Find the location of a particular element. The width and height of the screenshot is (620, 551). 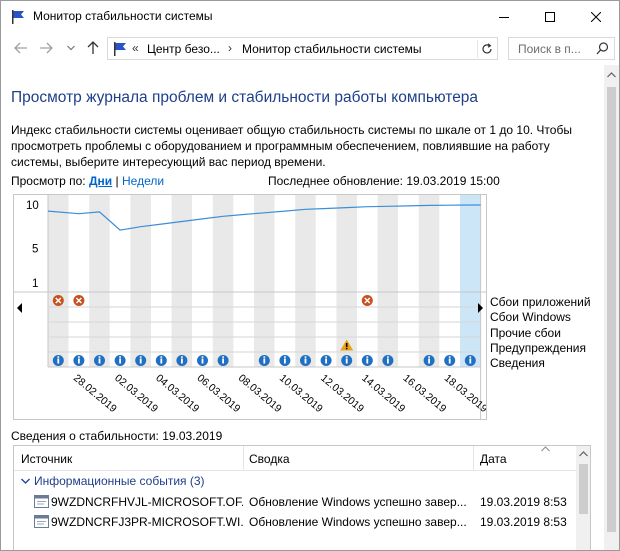

arrow-right-icon is located at coordinates (46, 48).